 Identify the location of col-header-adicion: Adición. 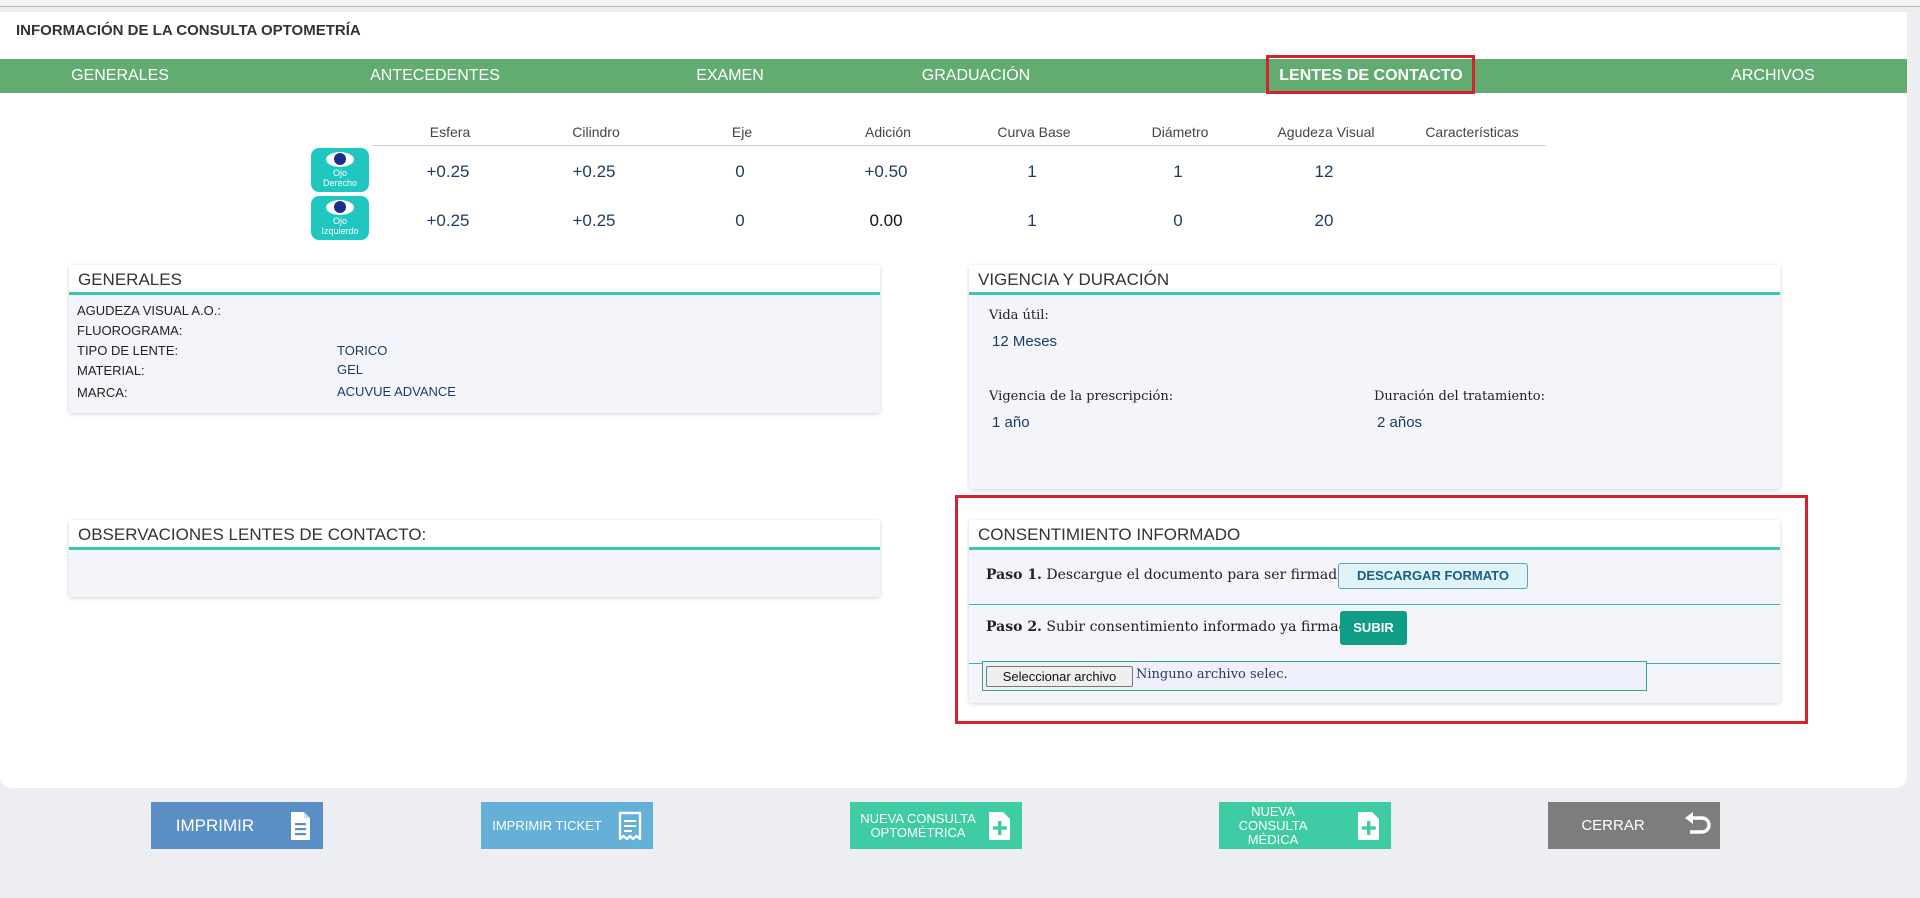
(888, 132).